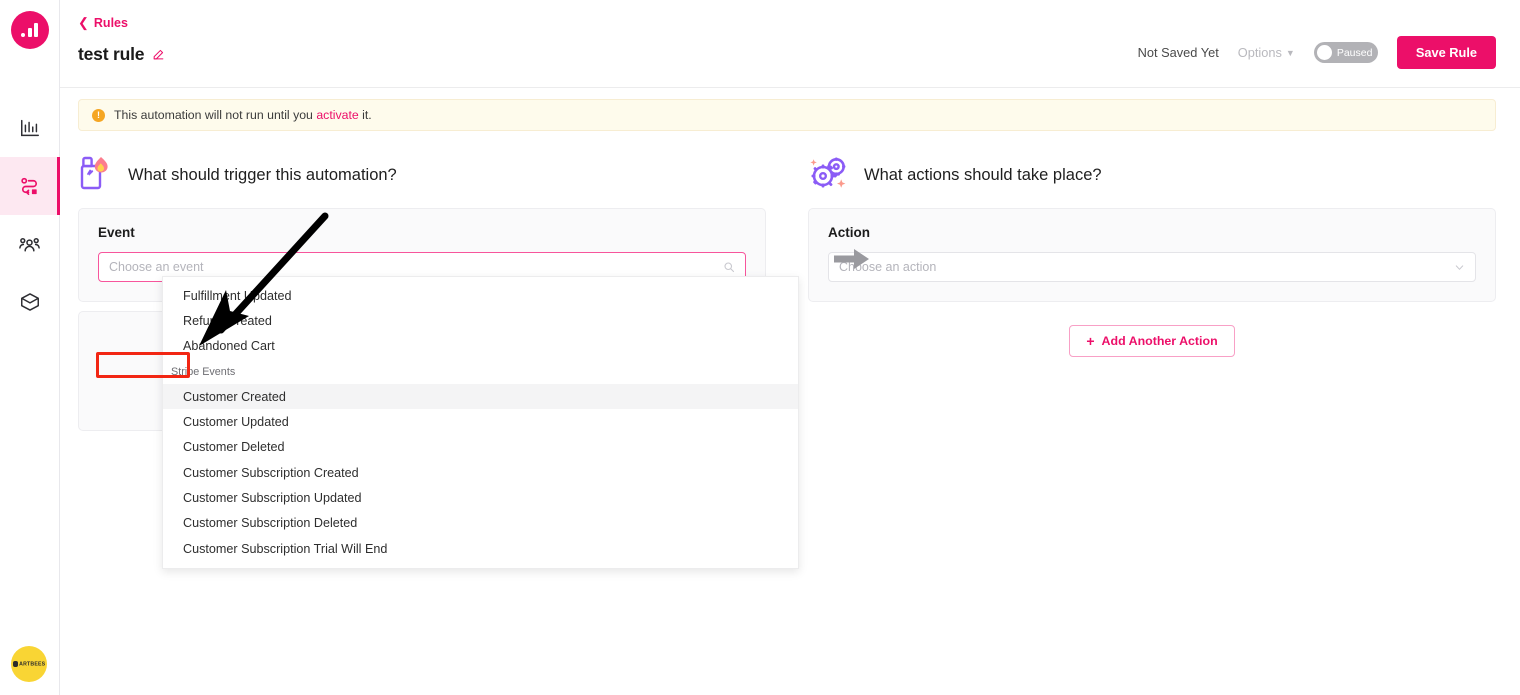 Image resolution: width=1520 pixels, height=695 pixels. I want to click on toggle-knob, so click(1324, 52).